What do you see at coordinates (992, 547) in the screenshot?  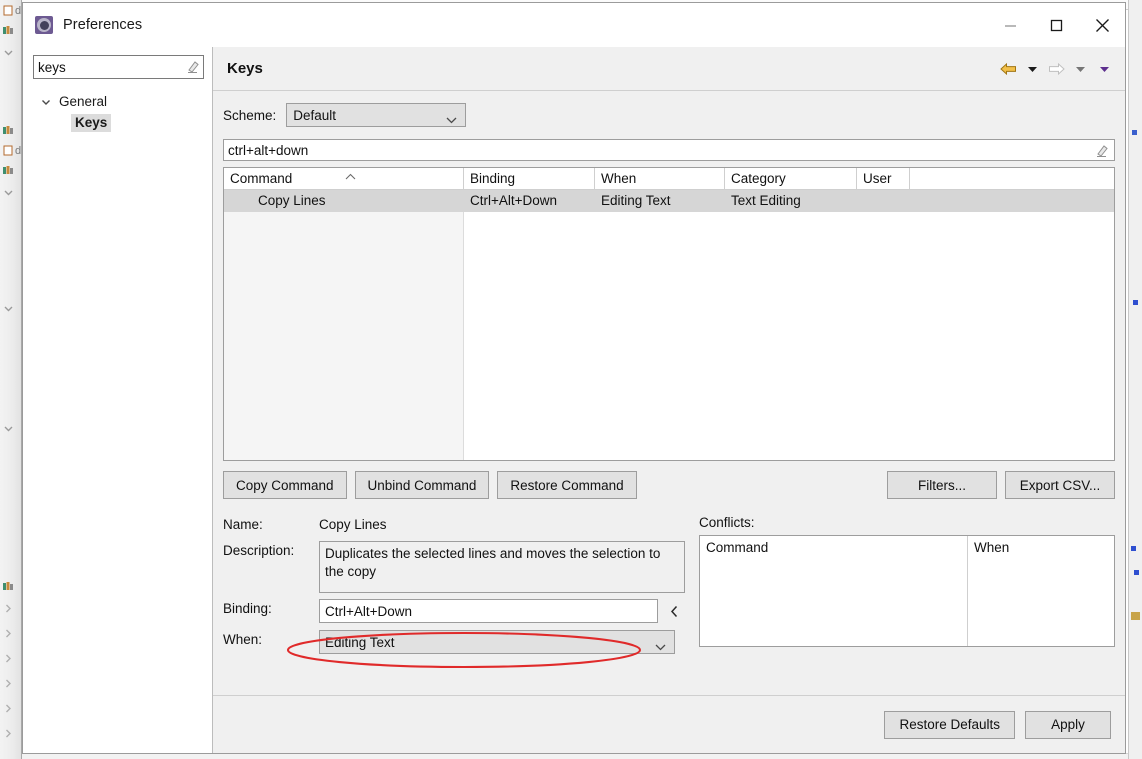 I see `conflicts-column-when: When` at bounding box center [992, 547].